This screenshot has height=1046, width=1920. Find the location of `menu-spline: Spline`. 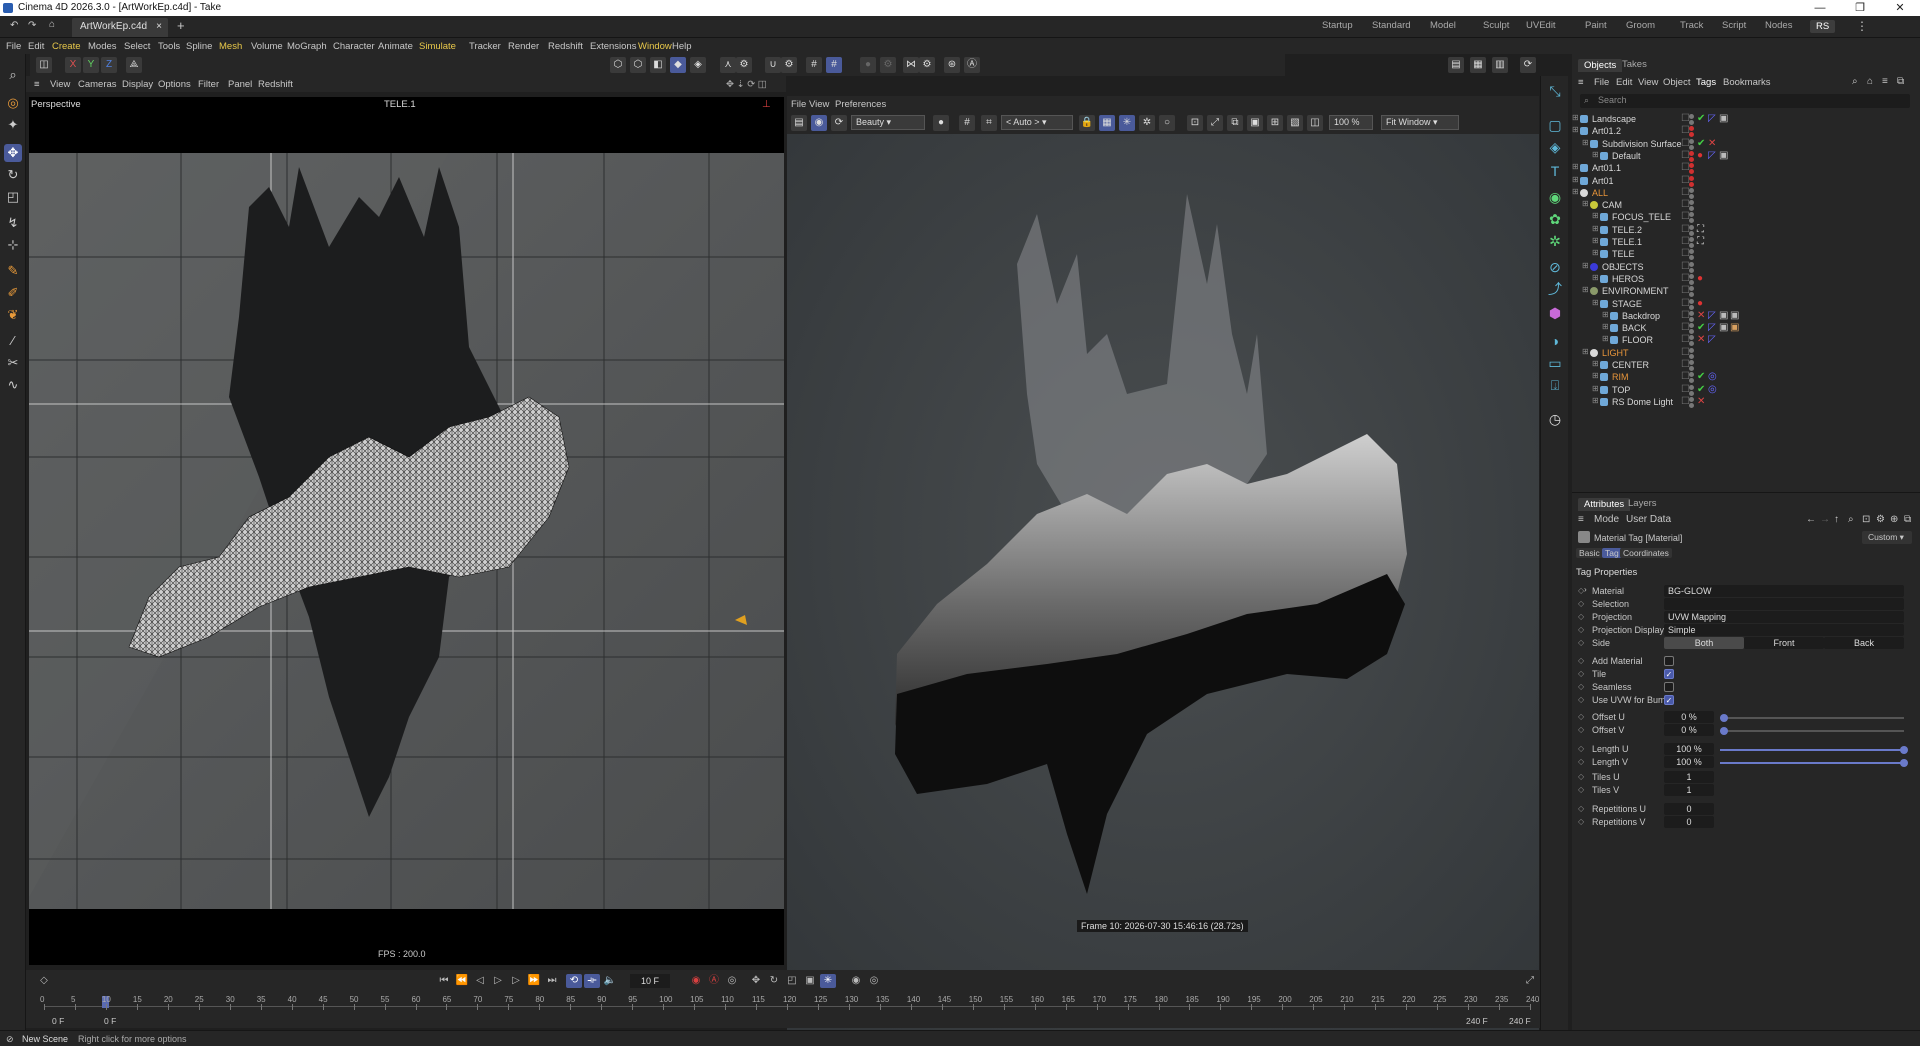

menu-spline: Spline is located at coordinates (199, 46).